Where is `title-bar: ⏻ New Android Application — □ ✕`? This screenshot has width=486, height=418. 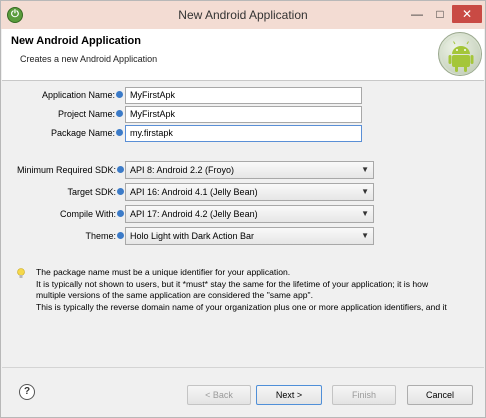
title-bar: ⏻ New Android Application — □ ✕ is located at coordinates (243, 15).